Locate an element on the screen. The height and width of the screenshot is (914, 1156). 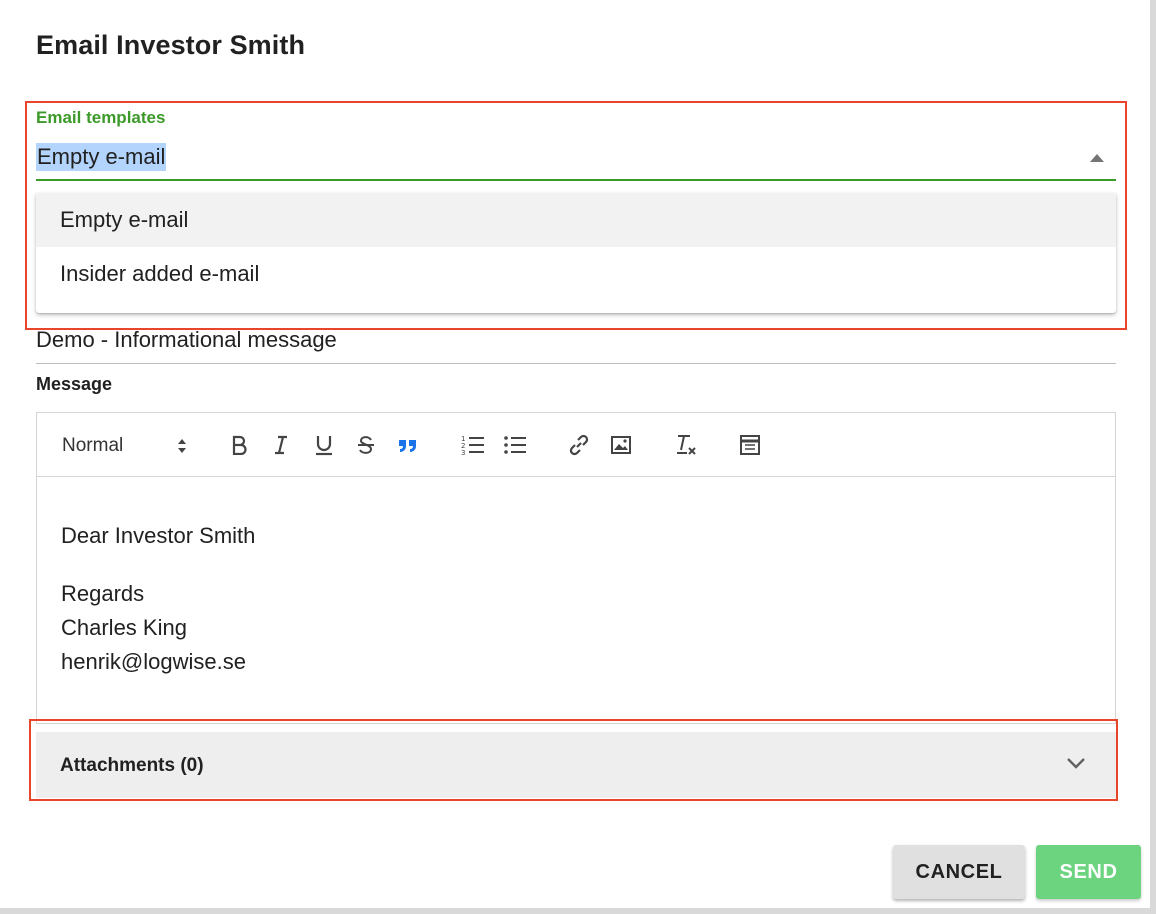
italic-button is located at coordinates (281, 445).